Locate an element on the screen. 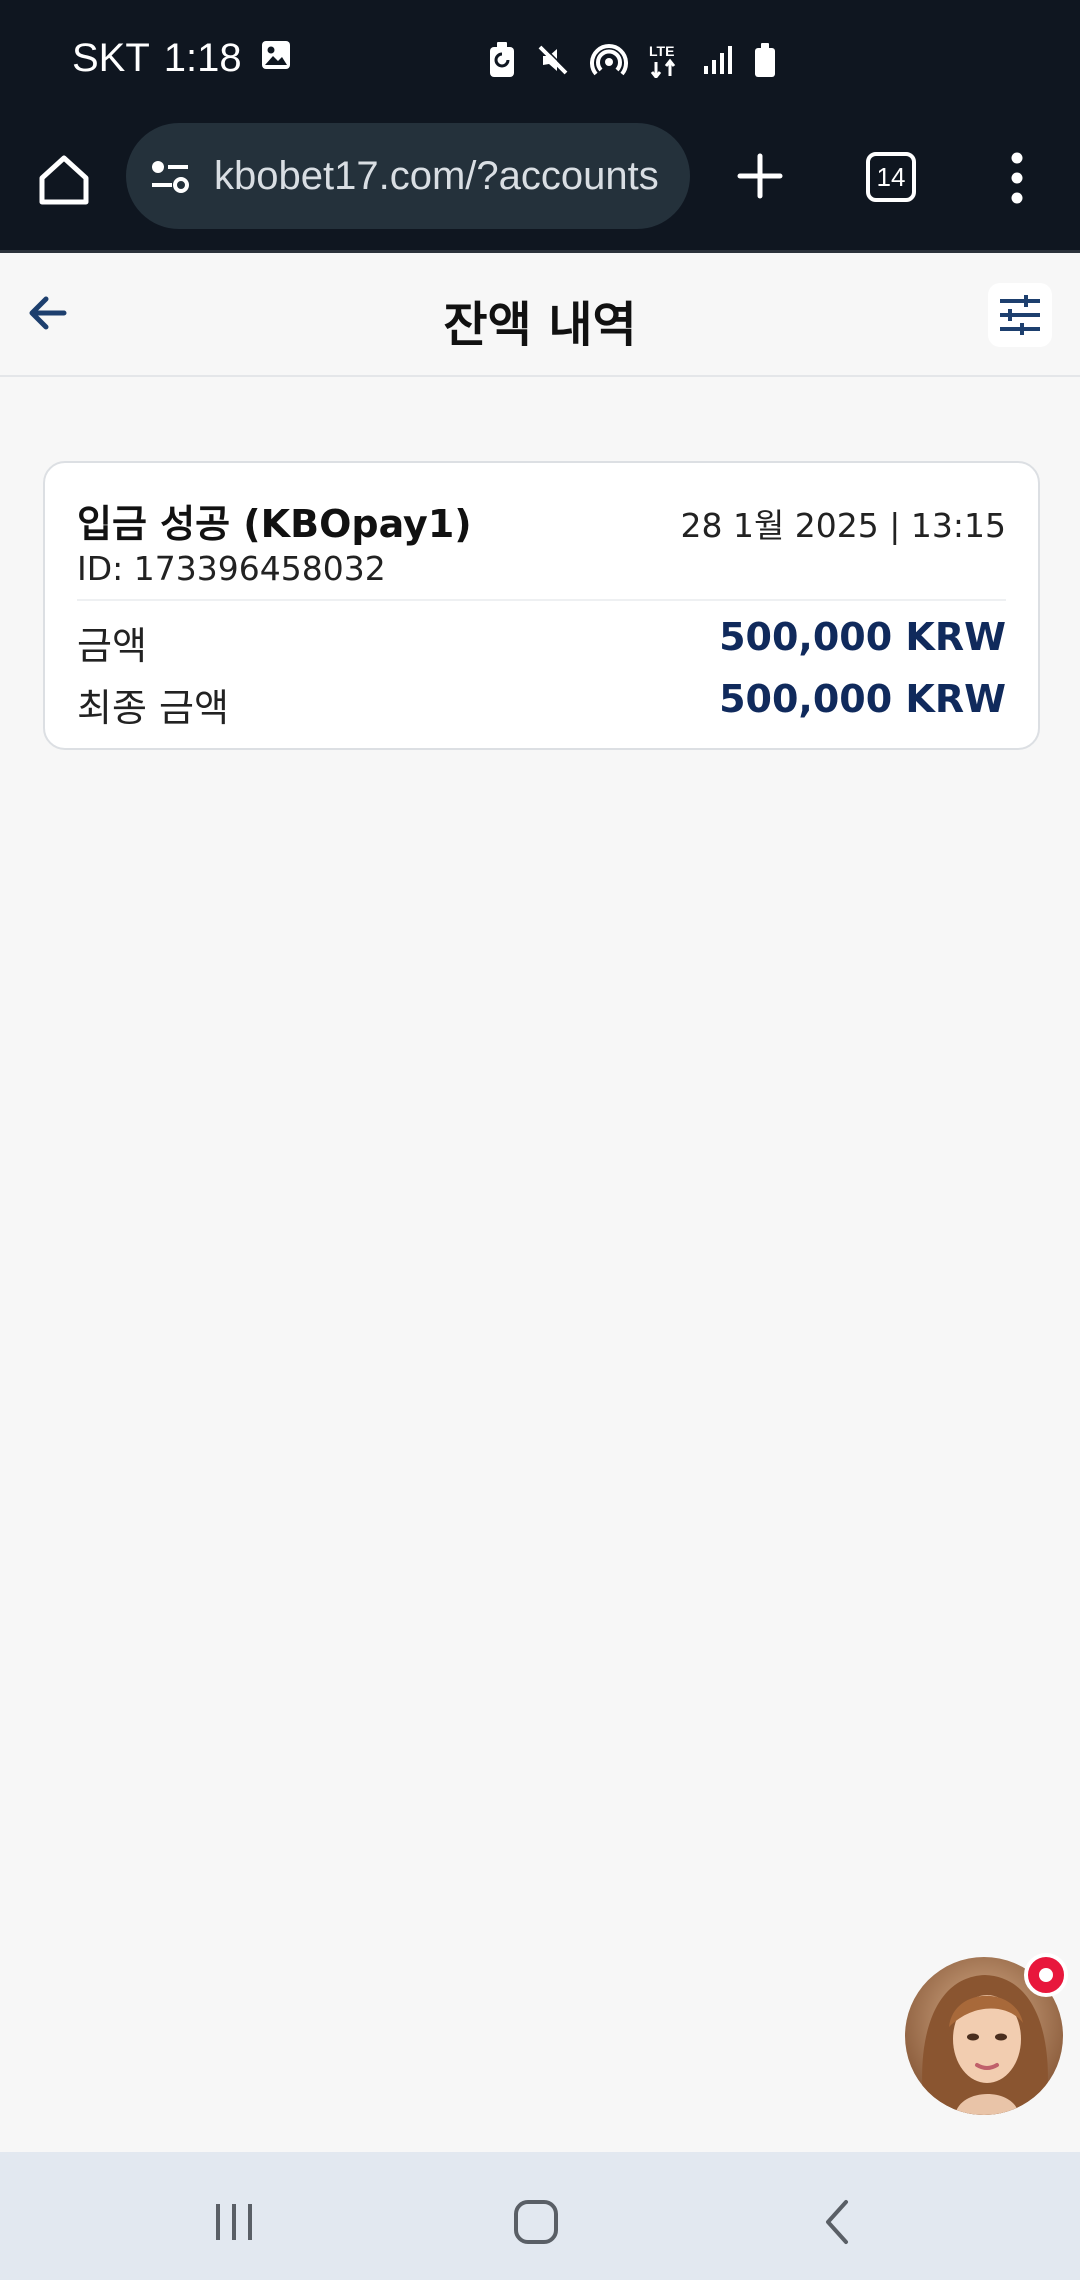 The height and width of the screenshot is (2280, 1080). home-nav-button is located at coordinates (536, 2222).